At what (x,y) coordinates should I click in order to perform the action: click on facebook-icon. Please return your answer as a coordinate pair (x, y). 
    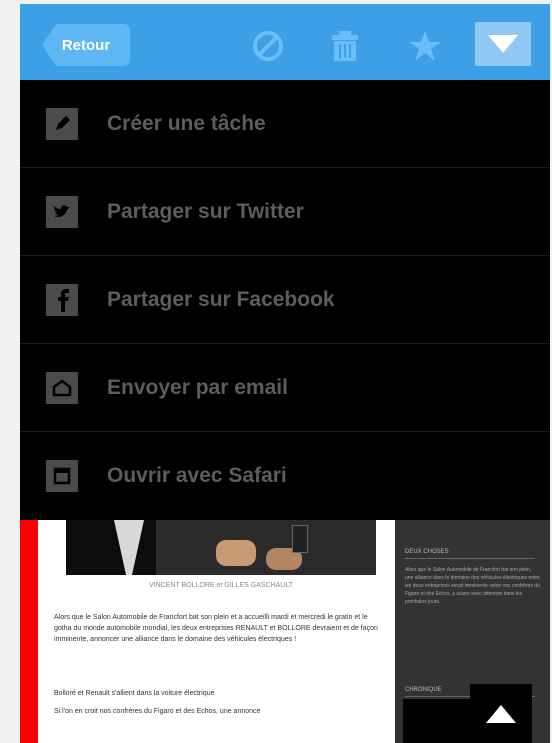
    Looking at the image, I should click on (62, 299).